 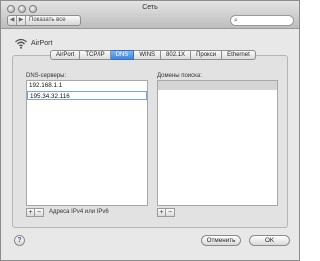 I want to click on ok-button: OK, so click(x=269, y=240).